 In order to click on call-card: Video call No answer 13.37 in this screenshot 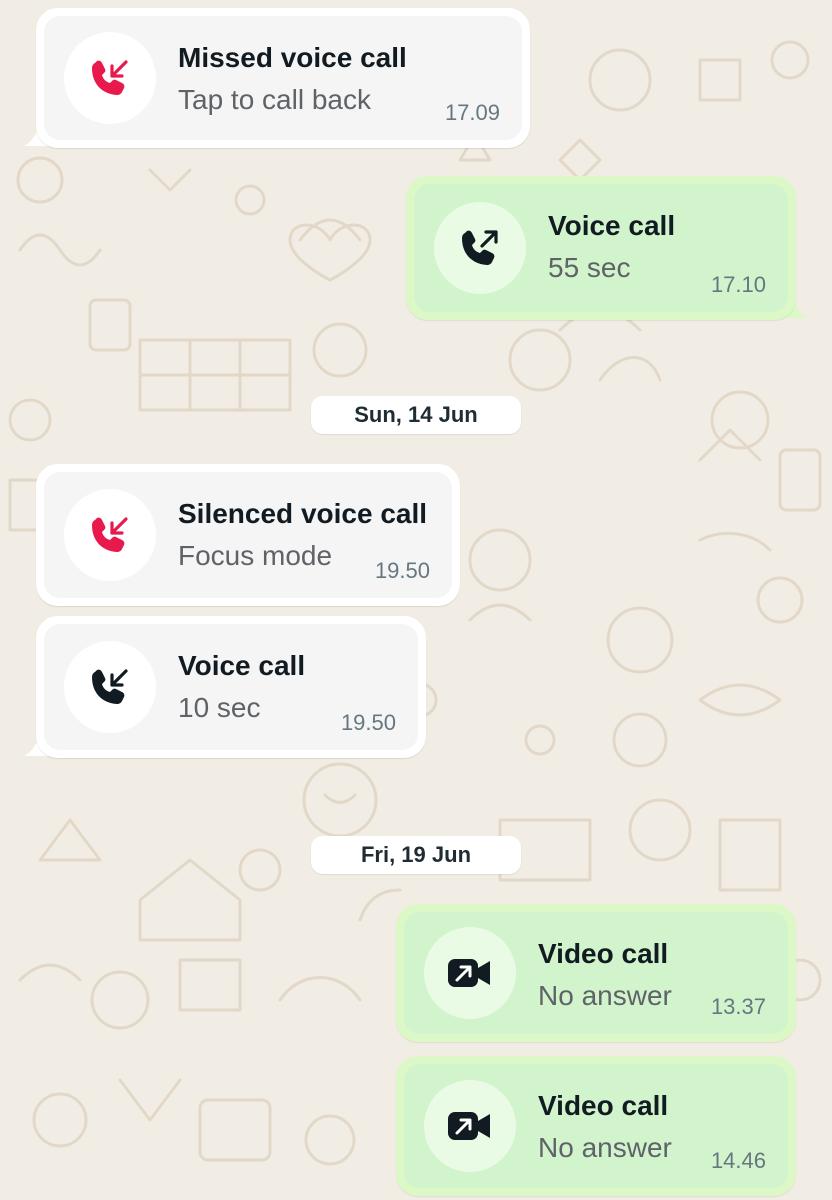, I will do `click(596, 973)`.